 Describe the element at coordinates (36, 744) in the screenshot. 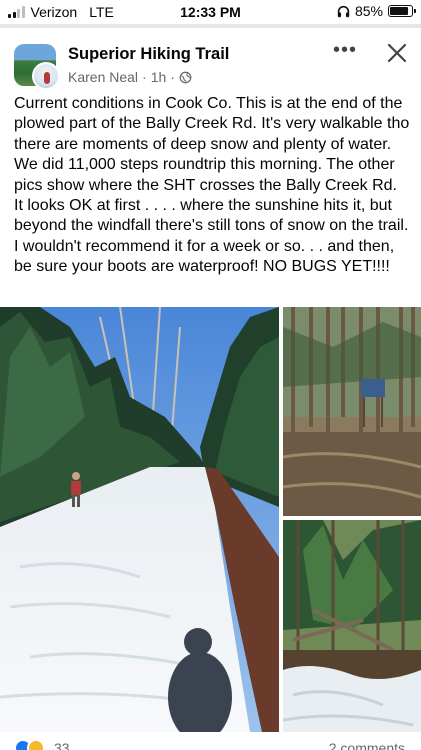

I see `care-reaction-icon` at that location.